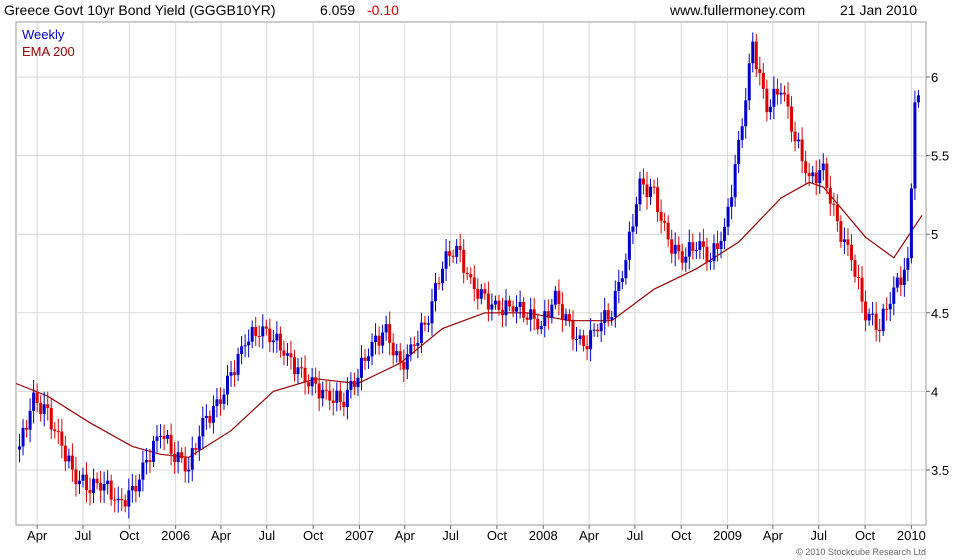 This screenshot has height=560, width=980. Describe the element at coordinates (681, 535) in the screenshot. I see `x-tick-label: Oct` at that location.